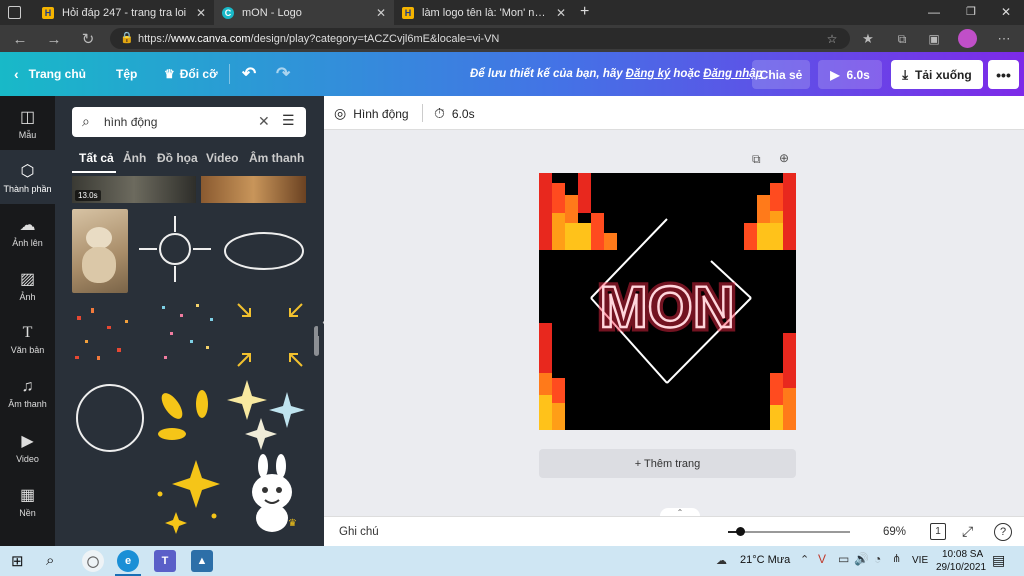 The width and height of the screenshot is (1024, 576). What do you see at coordinates (96, 158) in the screenshot?
I see `tab-all: Tất cả` at bounding box center [96, 158].